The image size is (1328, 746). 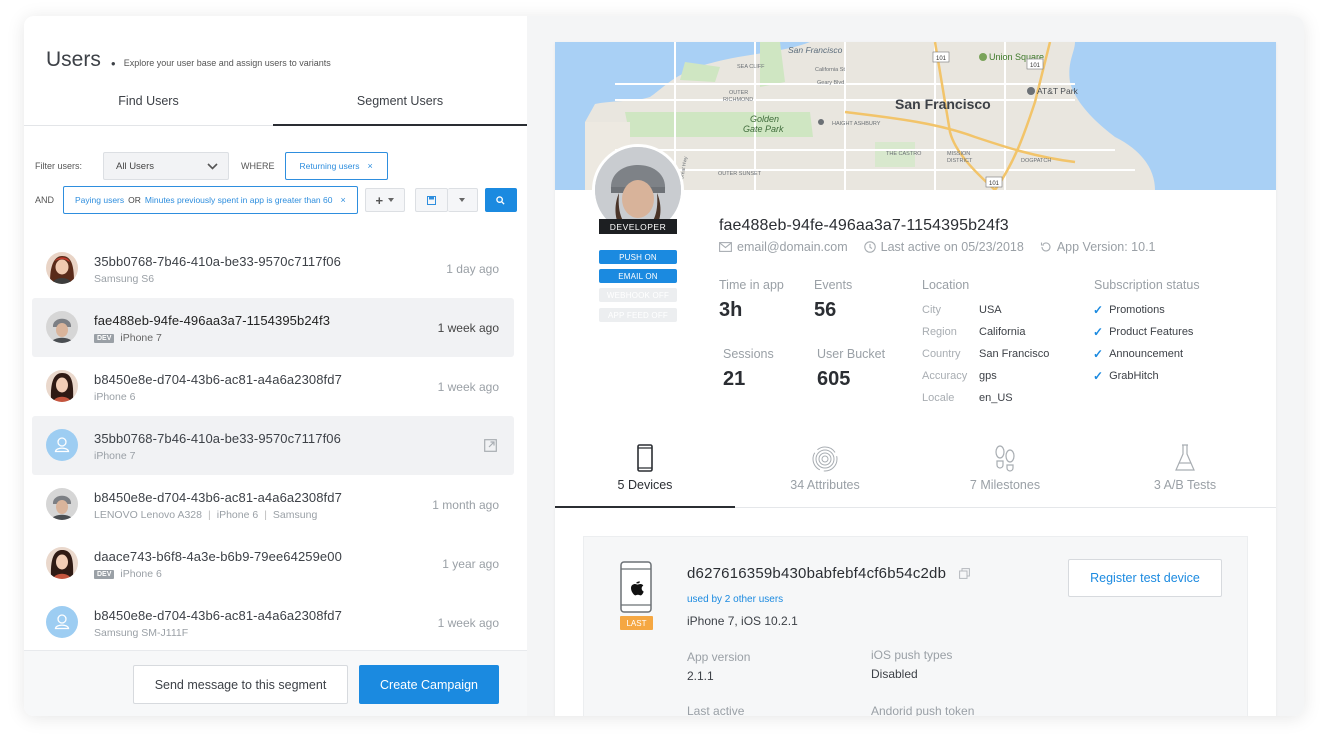 I want to click on create-campaign-button: Create Campaign, so click(x=429, y=684).